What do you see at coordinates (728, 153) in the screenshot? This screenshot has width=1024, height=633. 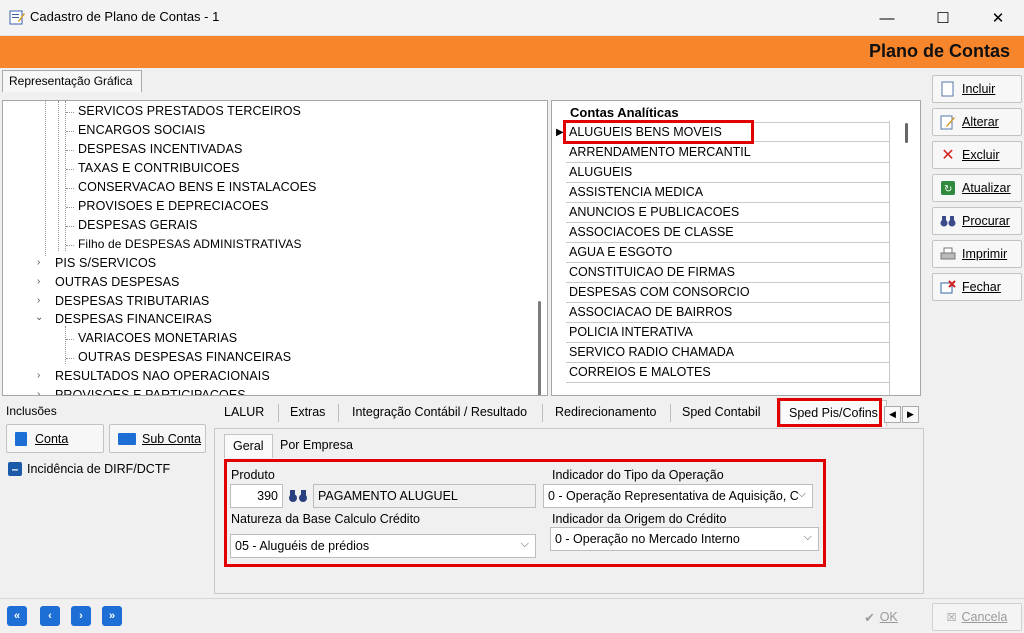 I see `grid-row: ARRENDAMENTO MERCANTIL` at bounding box center [728, 153].